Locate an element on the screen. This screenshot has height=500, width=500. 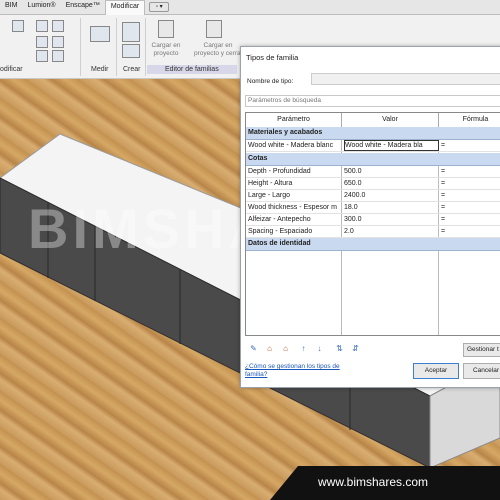
move-up-icon: ↑ is located at coordinates (303, 348).